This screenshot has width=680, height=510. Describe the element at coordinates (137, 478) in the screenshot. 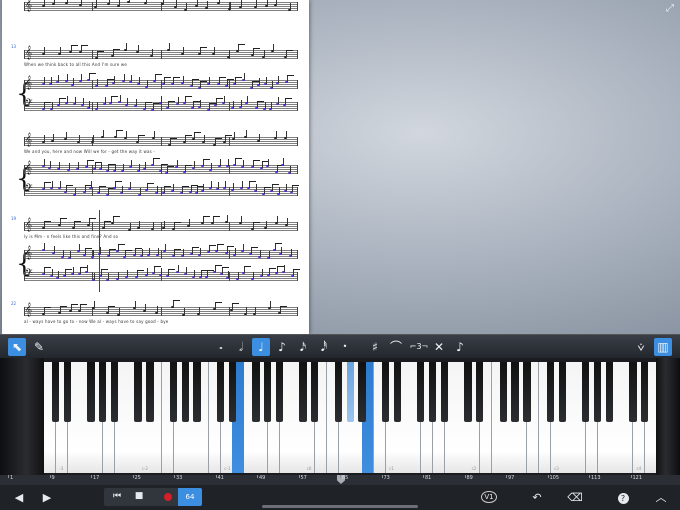

I see `ruler-label: 25` at that location.